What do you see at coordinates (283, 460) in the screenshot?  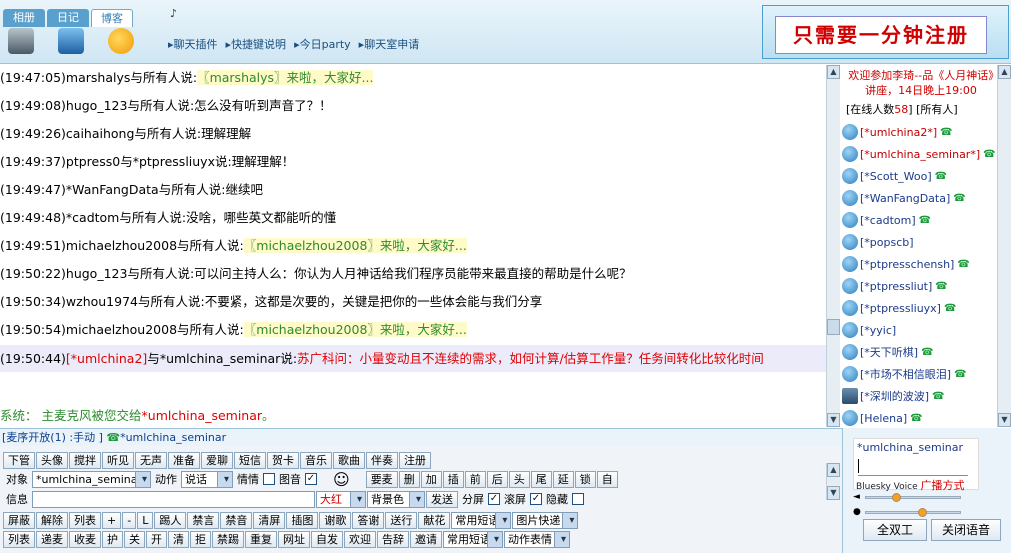 I see `action-button: 贺卡` at bounding box center [283, 460].